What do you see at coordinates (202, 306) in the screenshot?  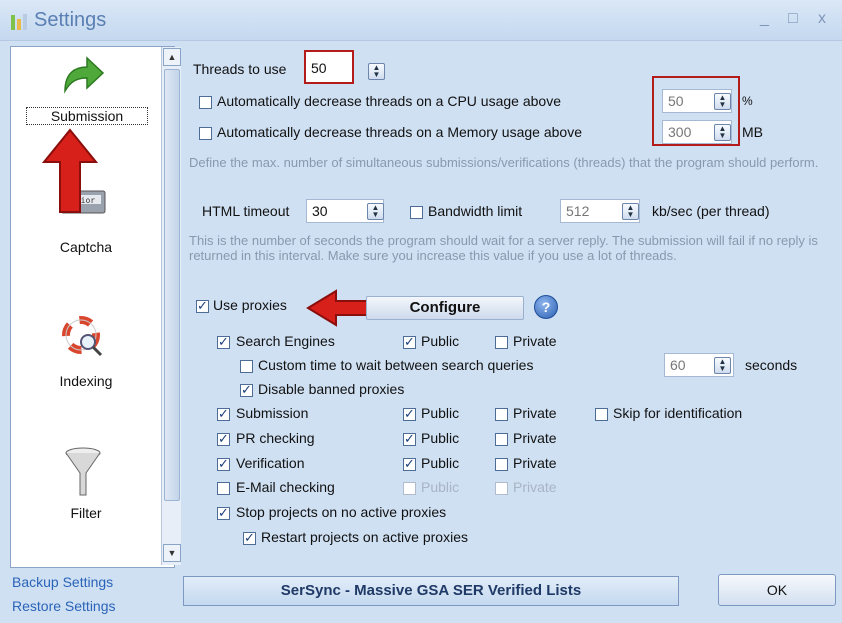 I see `use-proxies-checkbox` at bounding box center [202, 306].